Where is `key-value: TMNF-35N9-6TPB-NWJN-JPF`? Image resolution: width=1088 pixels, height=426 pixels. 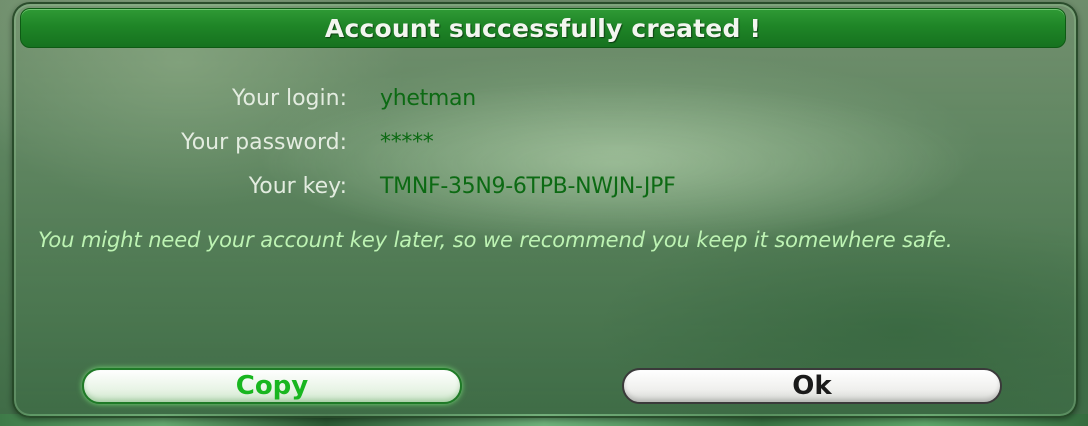
key-value: TMNF-35N9-6TPB-NWJN-JPF is located at coordinates (528, 186).